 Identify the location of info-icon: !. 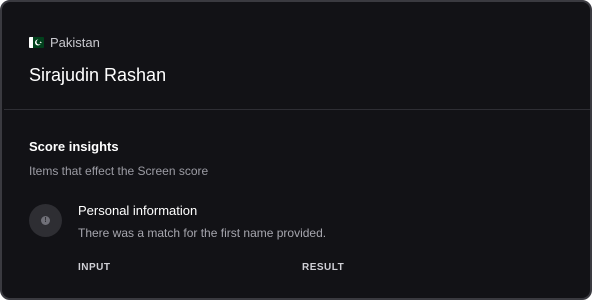
(45, 220).